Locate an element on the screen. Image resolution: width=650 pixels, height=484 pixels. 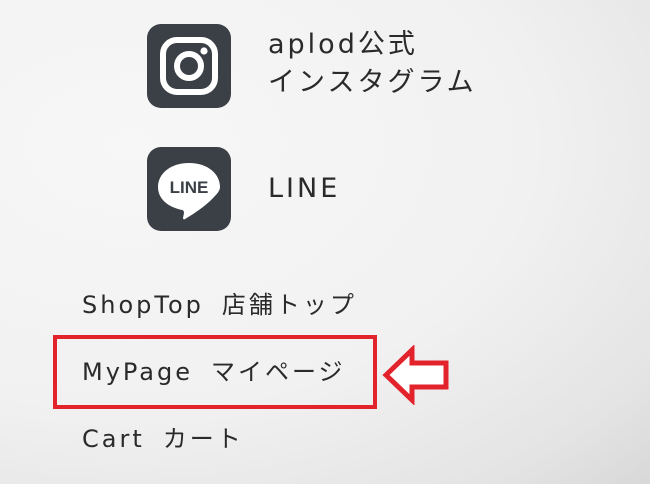
line-glyph: LINE is located at coordinates (189, 191).